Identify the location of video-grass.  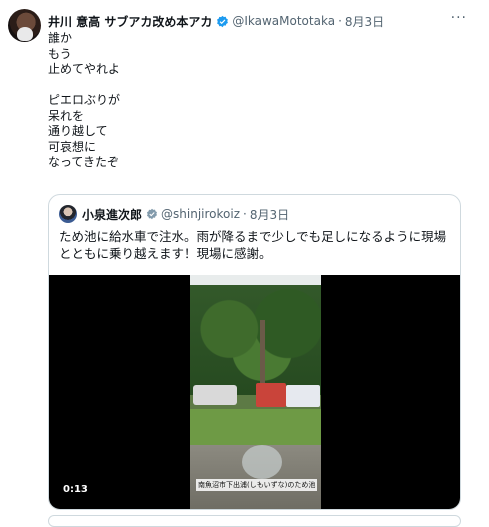
(255, 427).